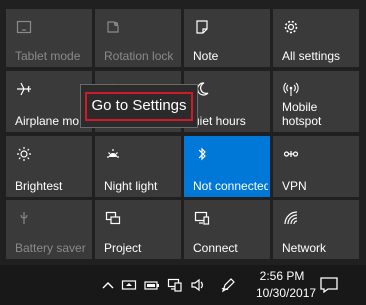  What do you see at coordinates (316, 229) in the screenshot?
I see `tile-network: Network` at bounding box center [316, 229].